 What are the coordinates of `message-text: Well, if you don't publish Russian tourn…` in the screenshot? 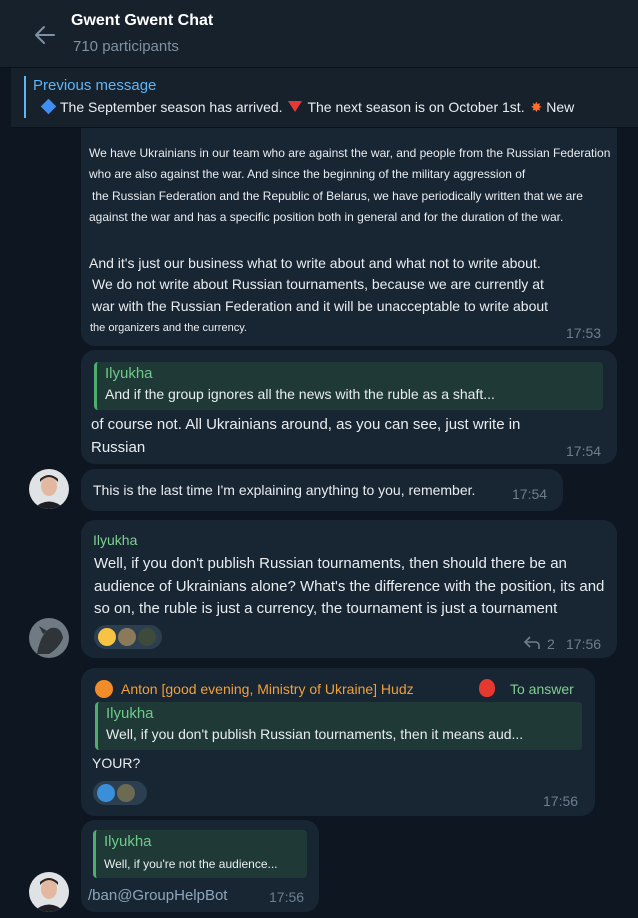 It's located at (330, 563).